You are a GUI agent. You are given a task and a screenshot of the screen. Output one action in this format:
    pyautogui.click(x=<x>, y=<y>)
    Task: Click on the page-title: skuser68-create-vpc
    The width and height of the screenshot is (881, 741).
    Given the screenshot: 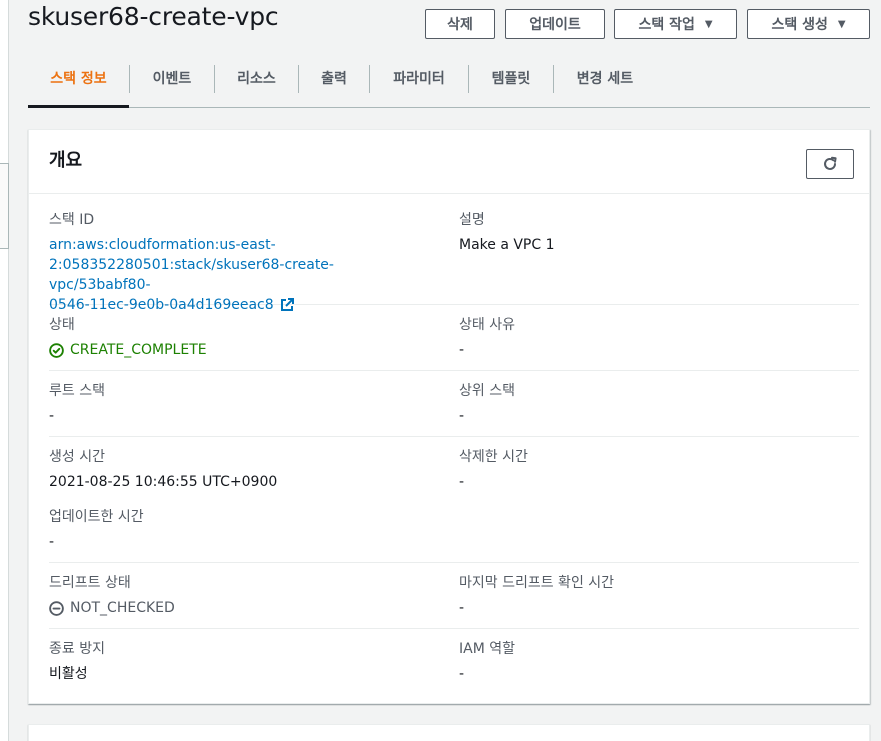 What is the action you would take?
    pyautogui.click(x=153, y=16)
    